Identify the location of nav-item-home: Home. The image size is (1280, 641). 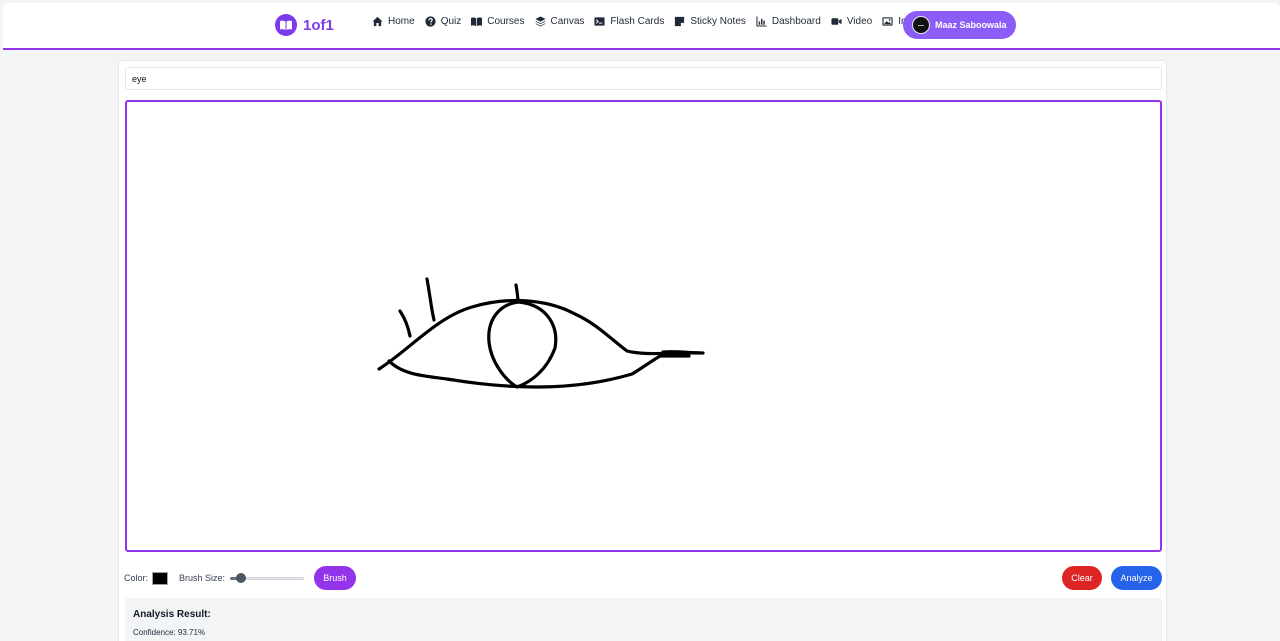
(393, 21).